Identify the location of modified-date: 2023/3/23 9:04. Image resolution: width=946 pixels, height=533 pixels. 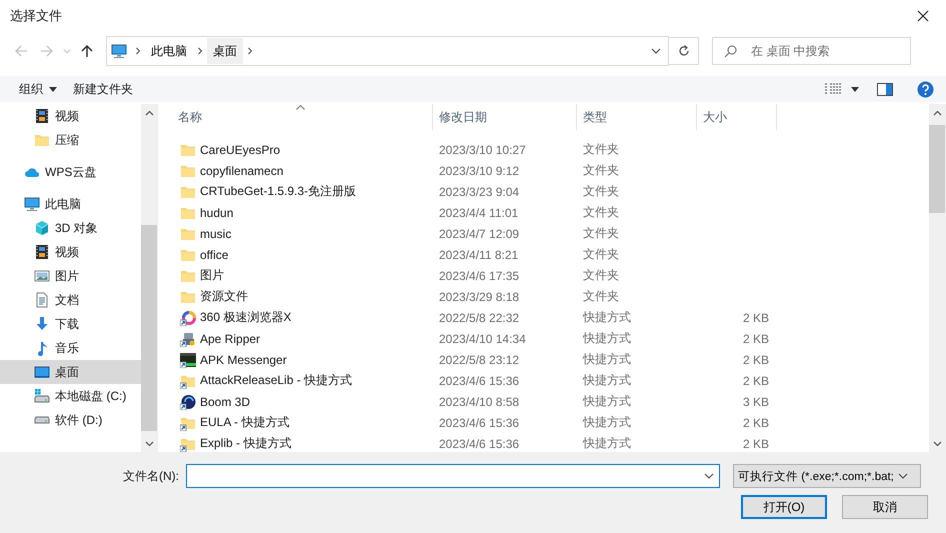
(479, 191).